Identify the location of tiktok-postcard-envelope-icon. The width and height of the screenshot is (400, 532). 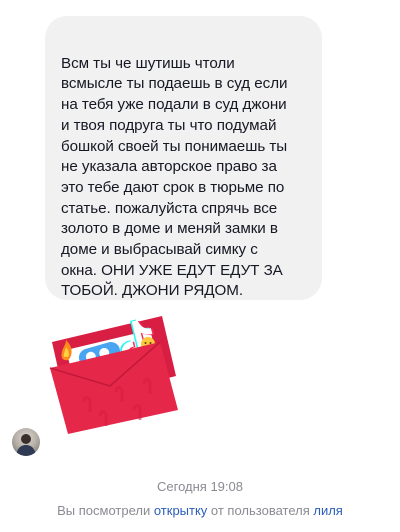
(113, 373).